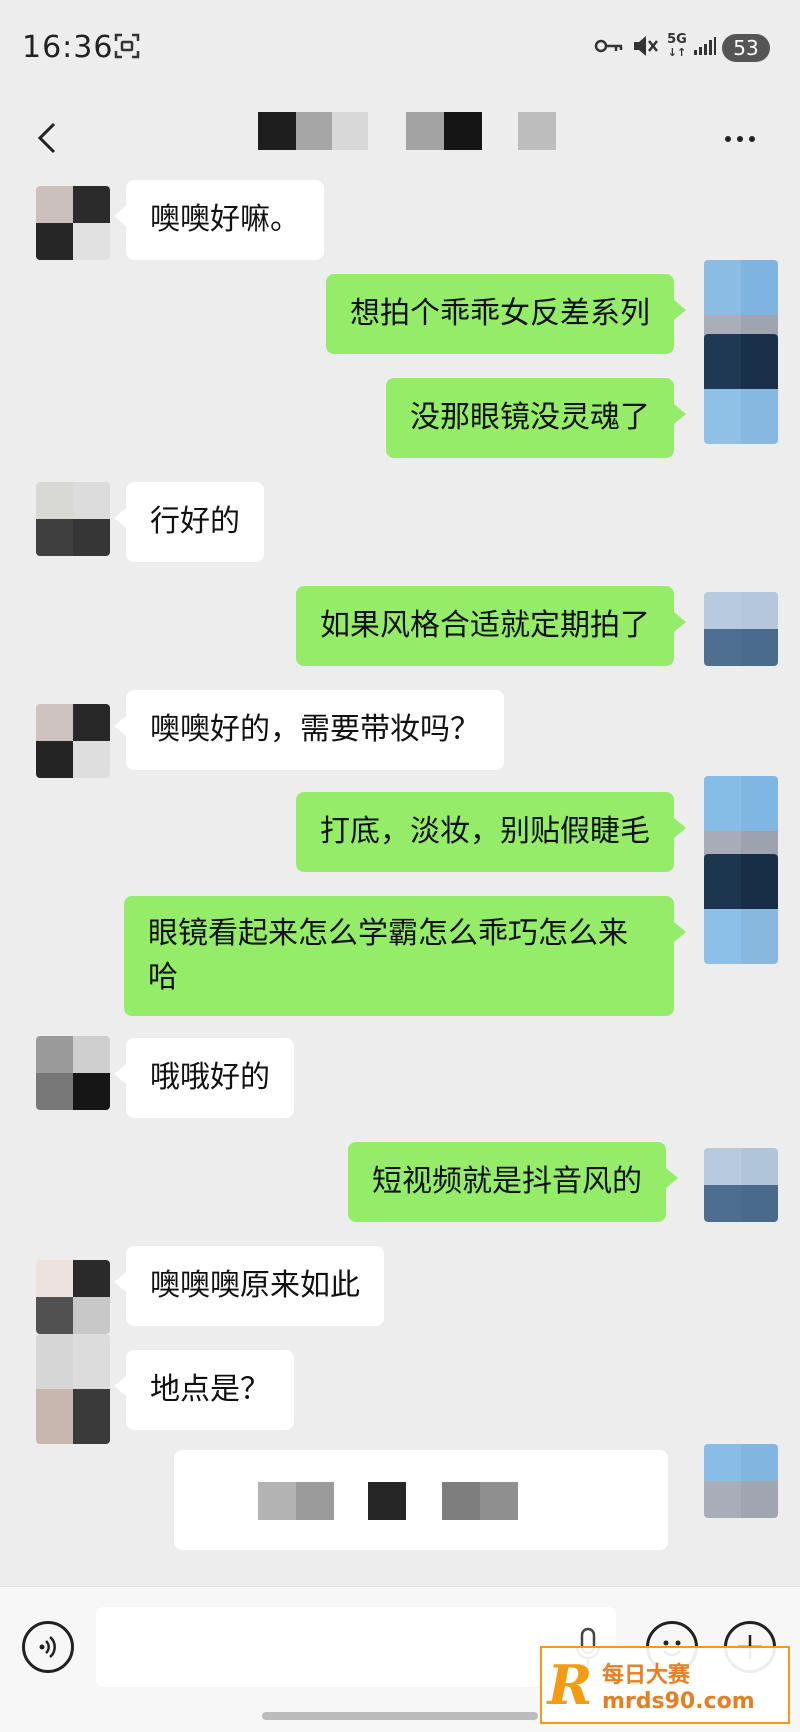 Image resolution: width=800 pixels, height=1732 pixels. I want to click on screenshot-icon, so click(127, 46).